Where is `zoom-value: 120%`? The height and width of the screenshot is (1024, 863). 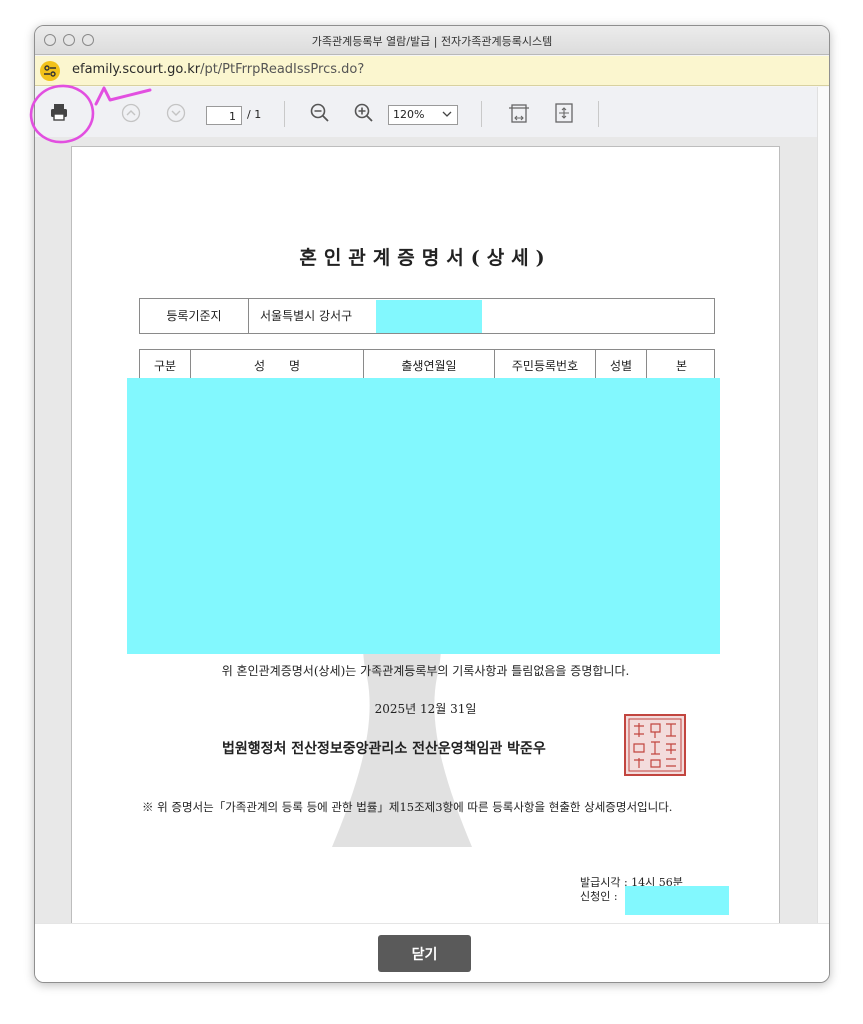
zoom-value: 120% is located at coordinates (409, 114).